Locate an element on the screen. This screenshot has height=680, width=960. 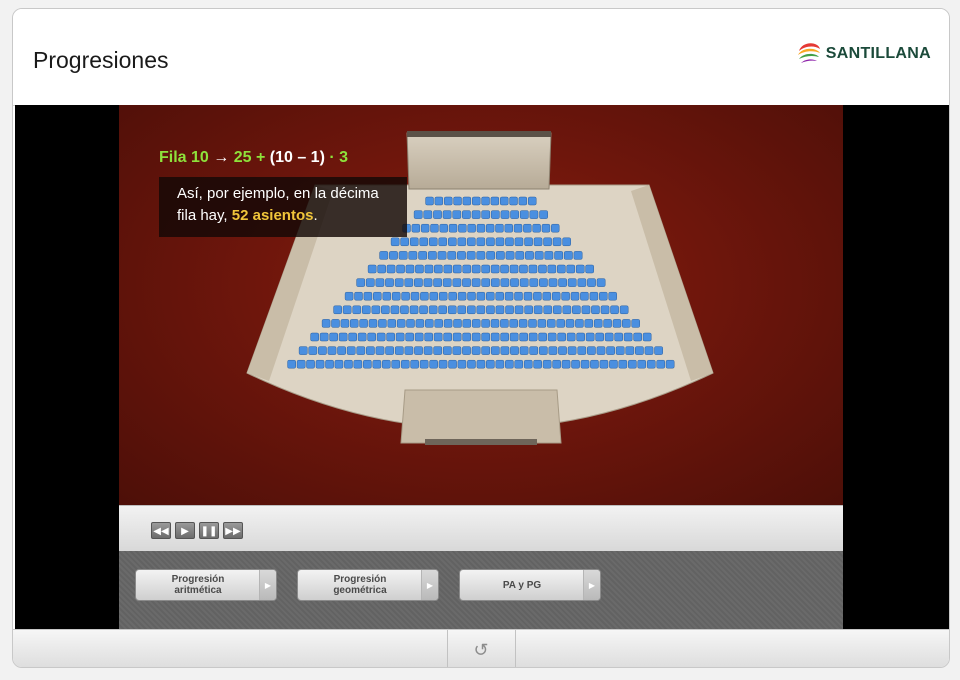
footer-divider is located at coordinates (515, 648).